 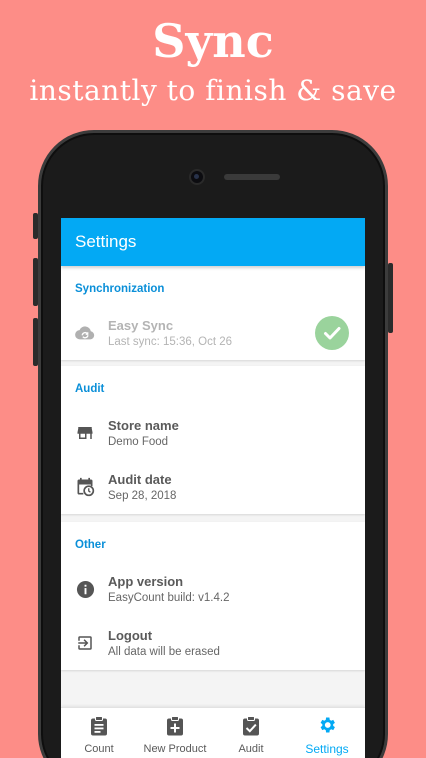 What do you see at coordinates (251, 728) in the screenshot?
I see `clipboard-check-icon` at bounding box center [251, 728].